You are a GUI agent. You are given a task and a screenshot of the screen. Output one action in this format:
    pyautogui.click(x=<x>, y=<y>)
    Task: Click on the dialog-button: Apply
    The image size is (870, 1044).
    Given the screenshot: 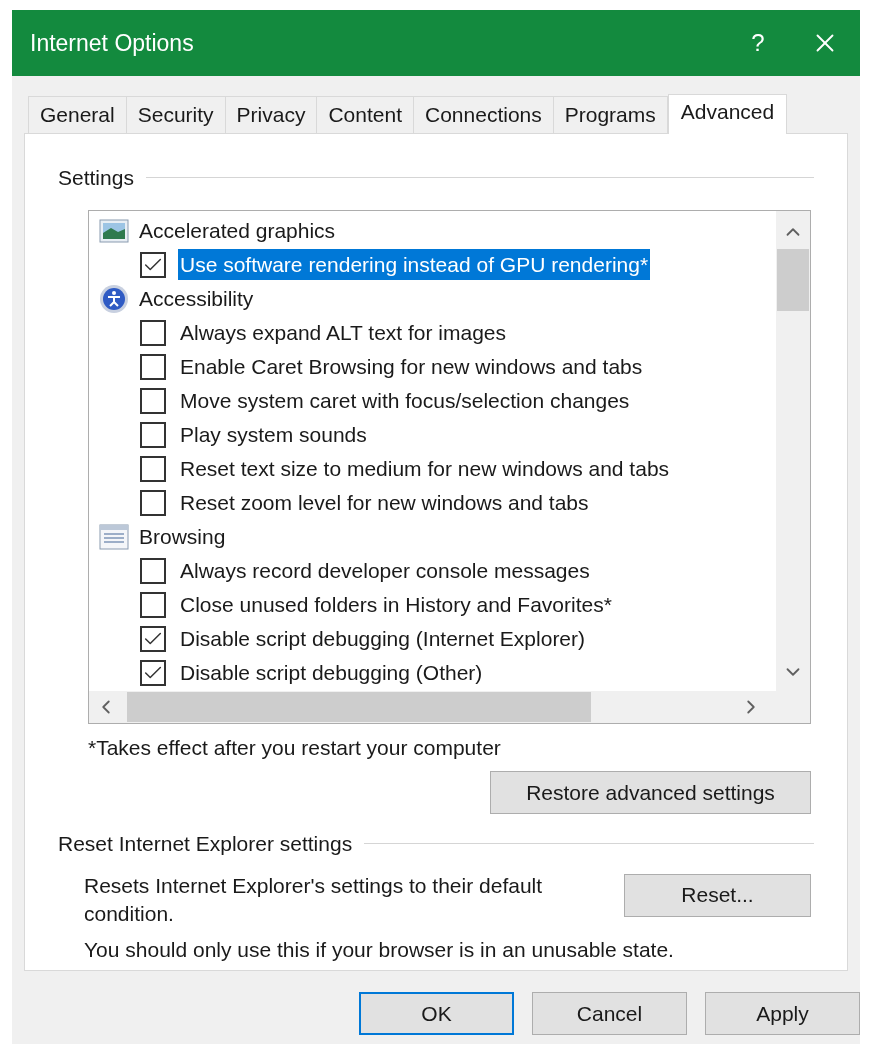 What is the action you would take?
    pyautogui.click(x=782, y=1013)
    